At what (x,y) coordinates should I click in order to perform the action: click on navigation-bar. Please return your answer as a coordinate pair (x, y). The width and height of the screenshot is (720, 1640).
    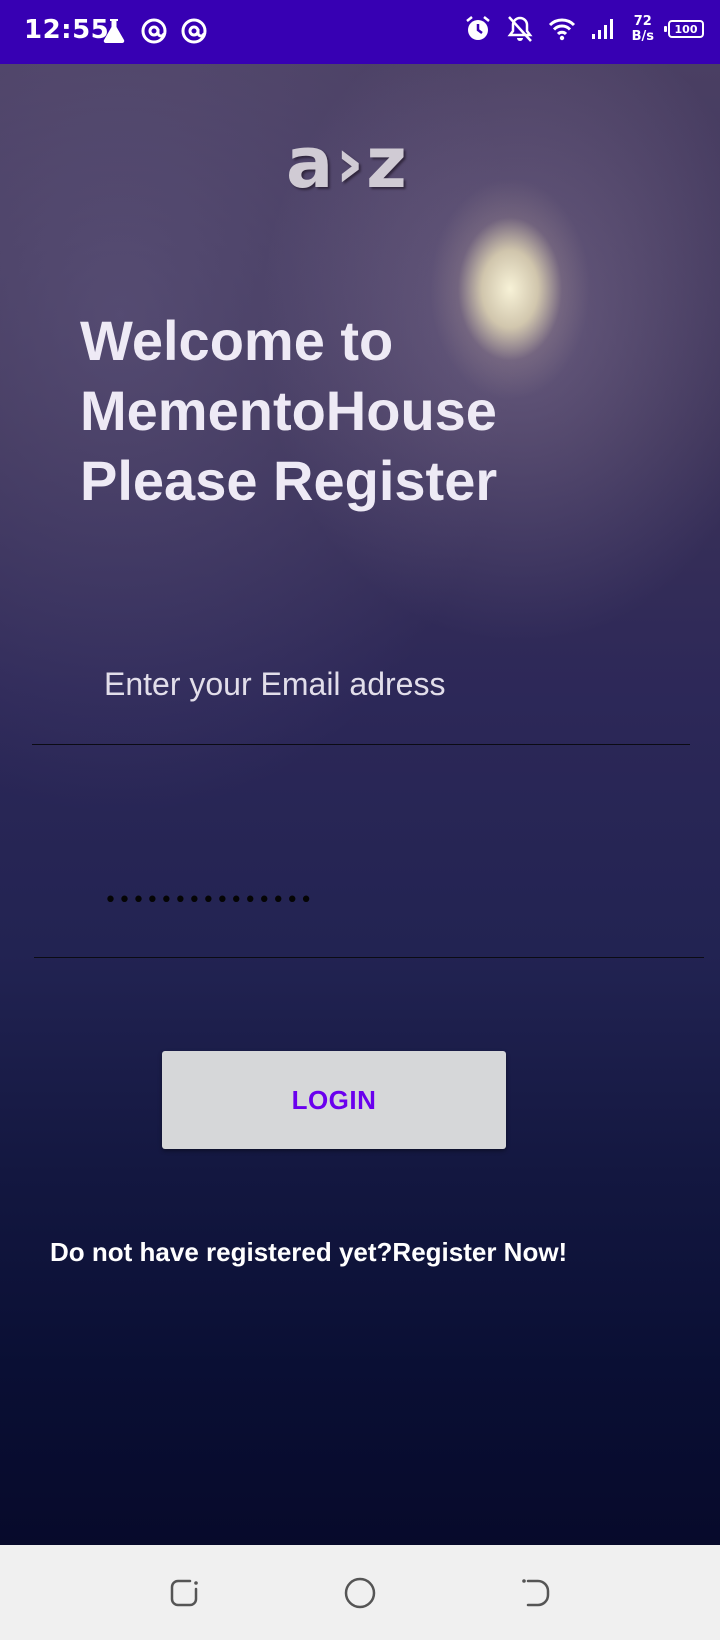
    Looking at the image, I should click on (360, 1592).